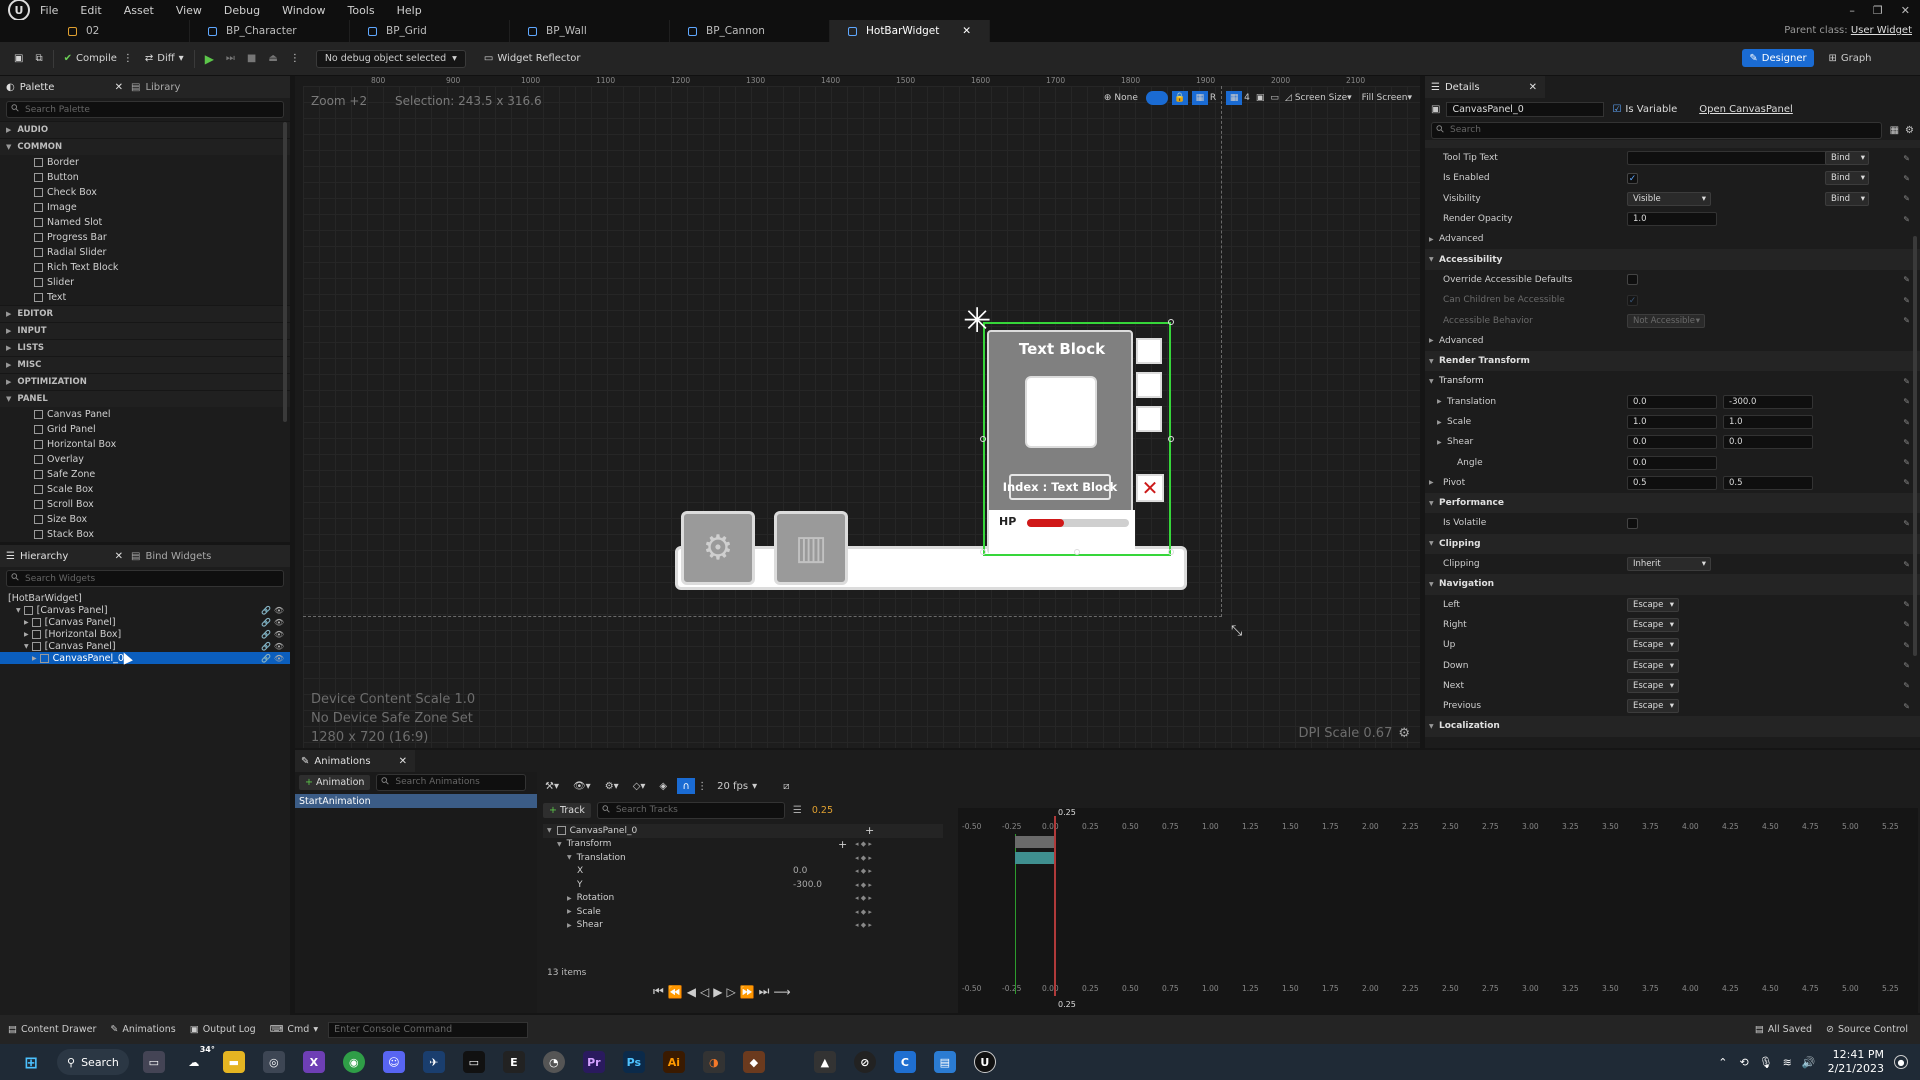 The width and height of the screenshot is (1920, 1080). What do you see at coordinates (1847, 198) in the screenshot?
I see `bind-dropdown: Bind ▾` at bounding box center [1847, 198].